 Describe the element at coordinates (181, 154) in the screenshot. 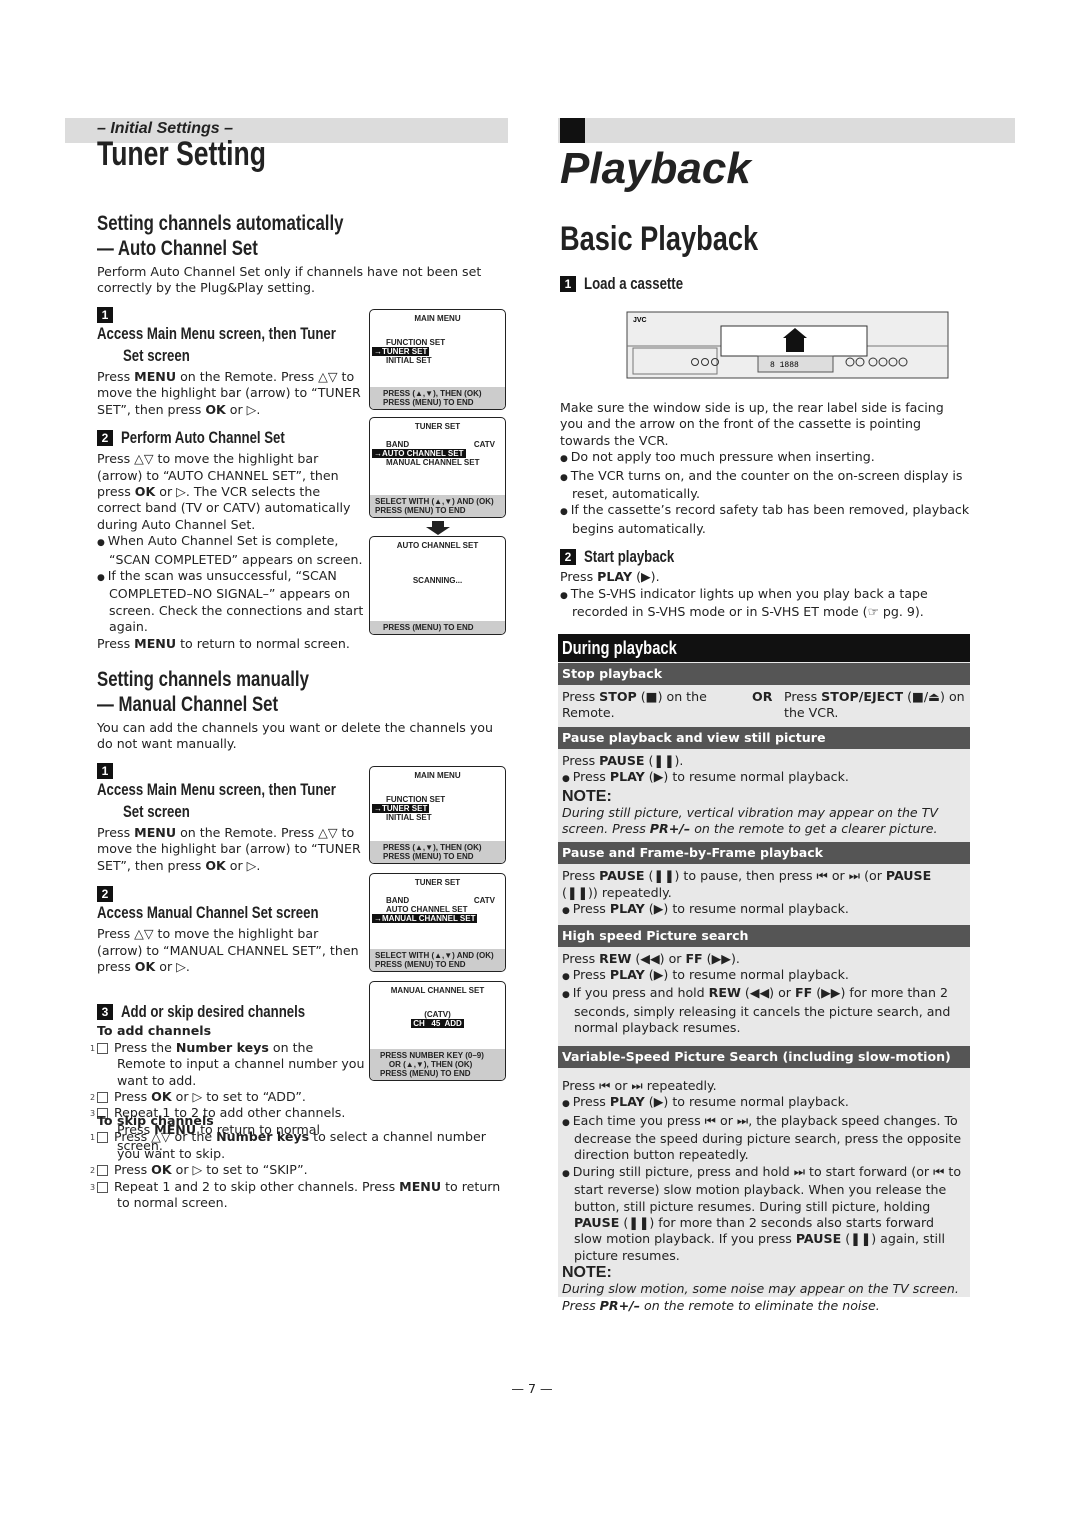

I see `page-title: Tuner Setting` at that location.